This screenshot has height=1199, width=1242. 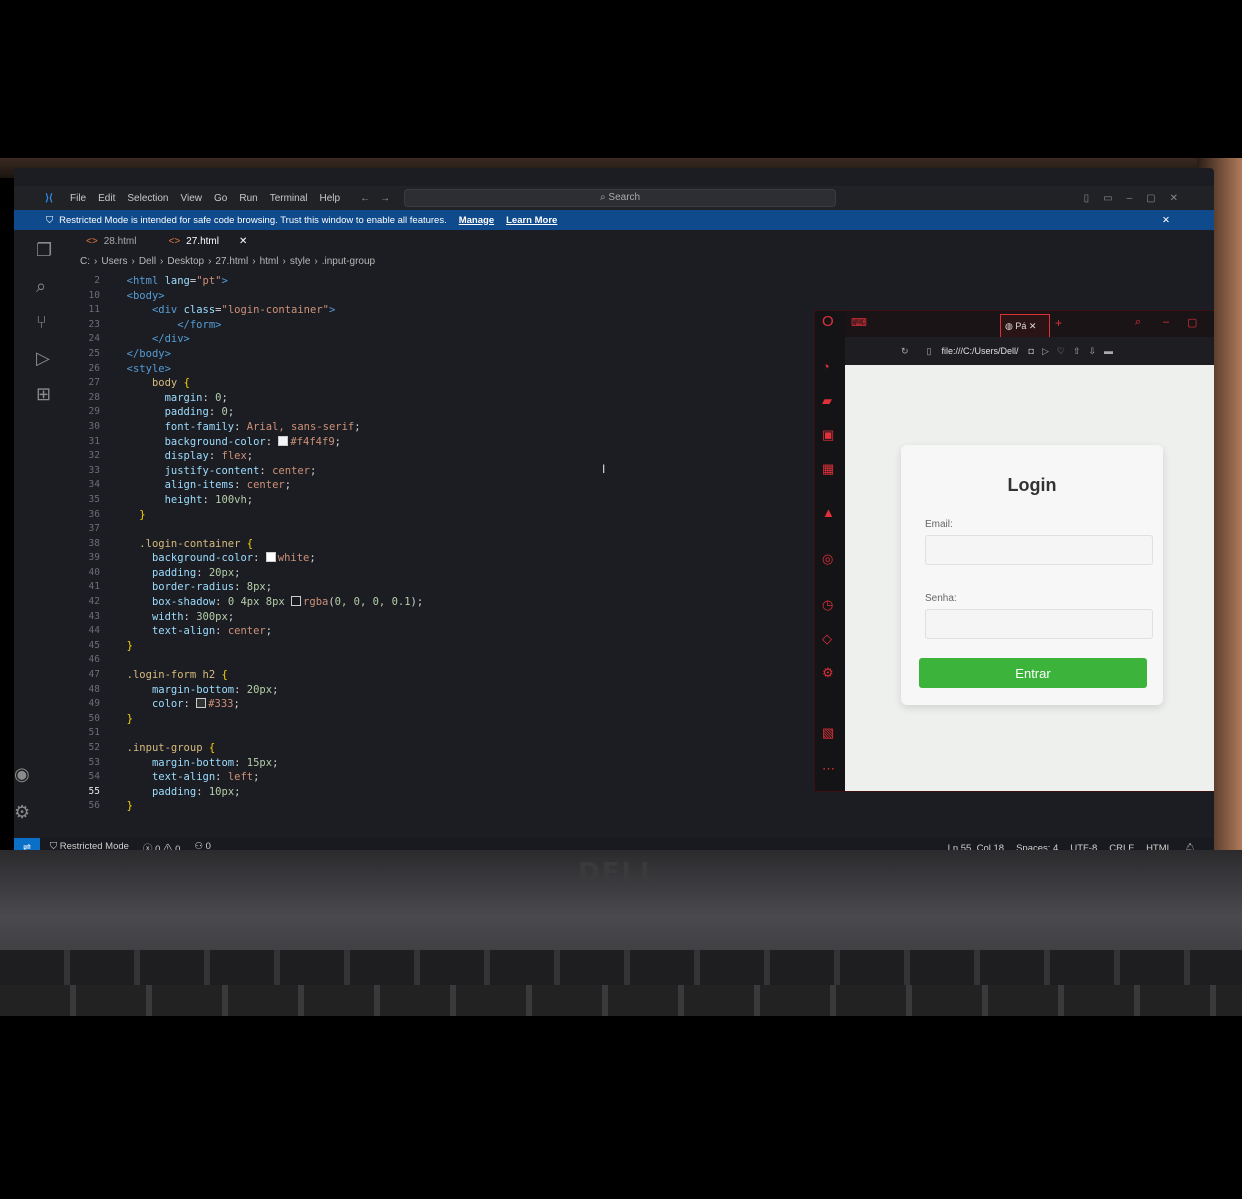 What do you see at coordinates (330, 198) in the screenshot?
I see `menu-help: Help` at bounding box center [330, 198].